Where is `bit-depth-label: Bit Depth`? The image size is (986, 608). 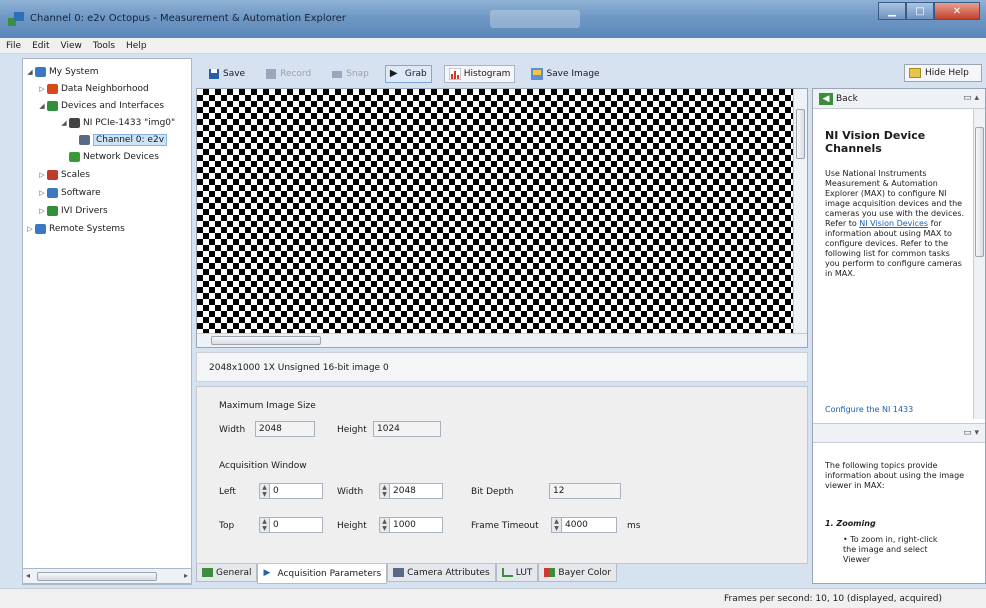
bit-depth-label: Bit Depth is located at coordinates (492, 492).